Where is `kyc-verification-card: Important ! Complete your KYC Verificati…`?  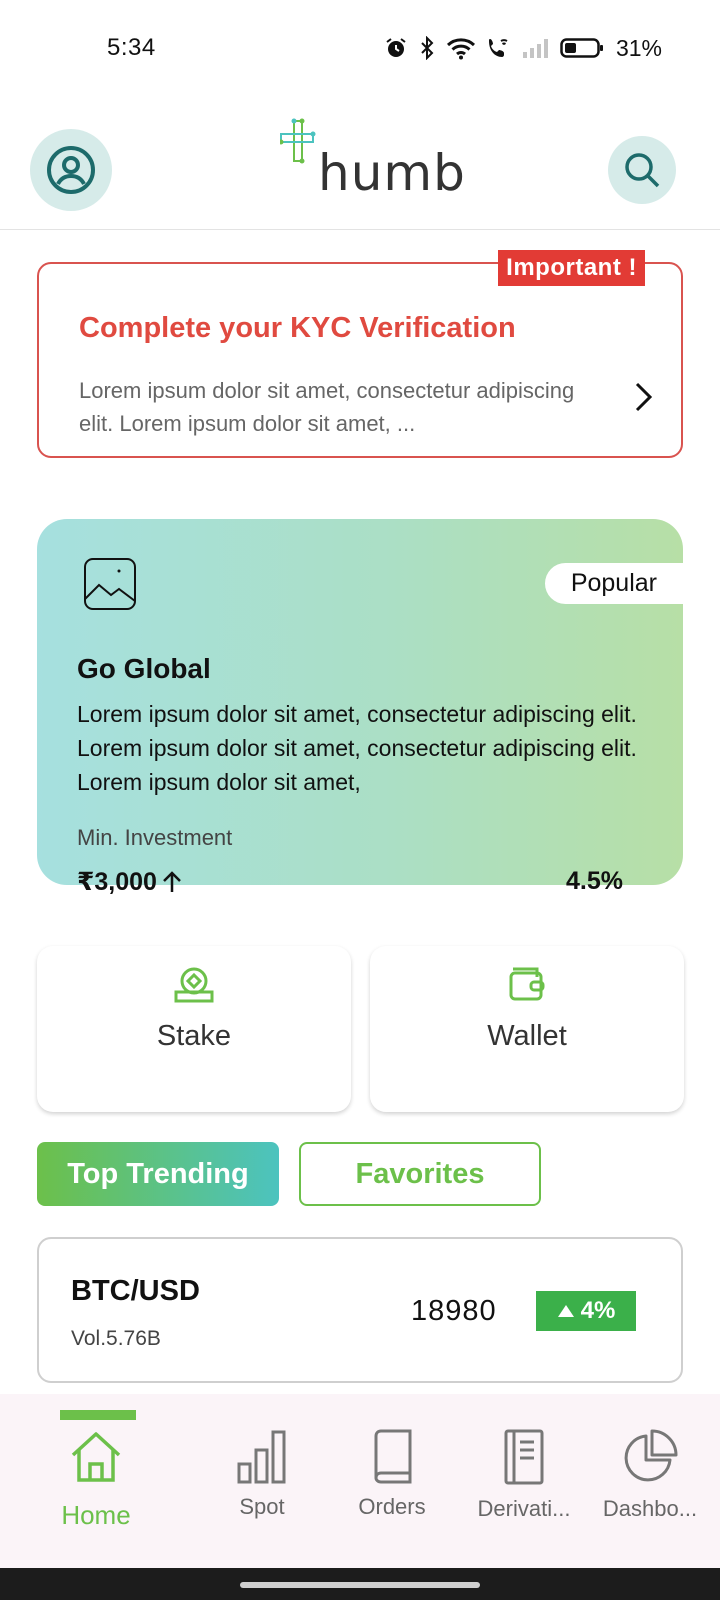
kyc-verification-card: Important ! Complete your KYC Verificati… is located at coordinates (360, 354).